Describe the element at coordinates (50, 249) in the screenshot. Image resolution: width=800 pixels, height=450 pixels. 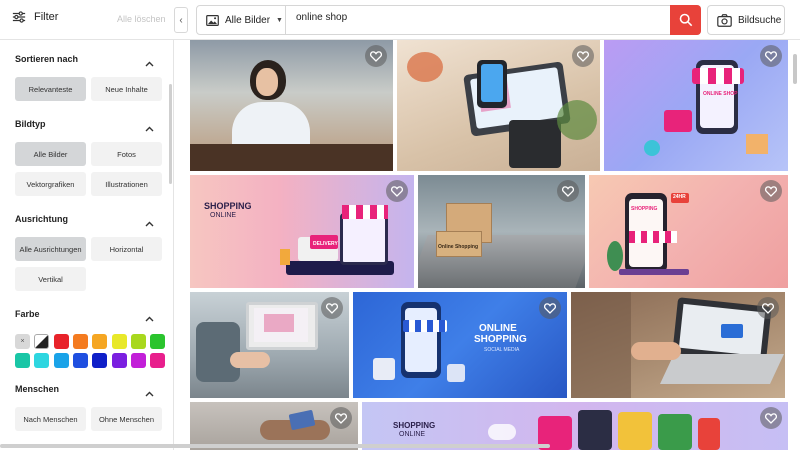
I see `orientation-option-all: Alle Ausrichtungen` at that location.